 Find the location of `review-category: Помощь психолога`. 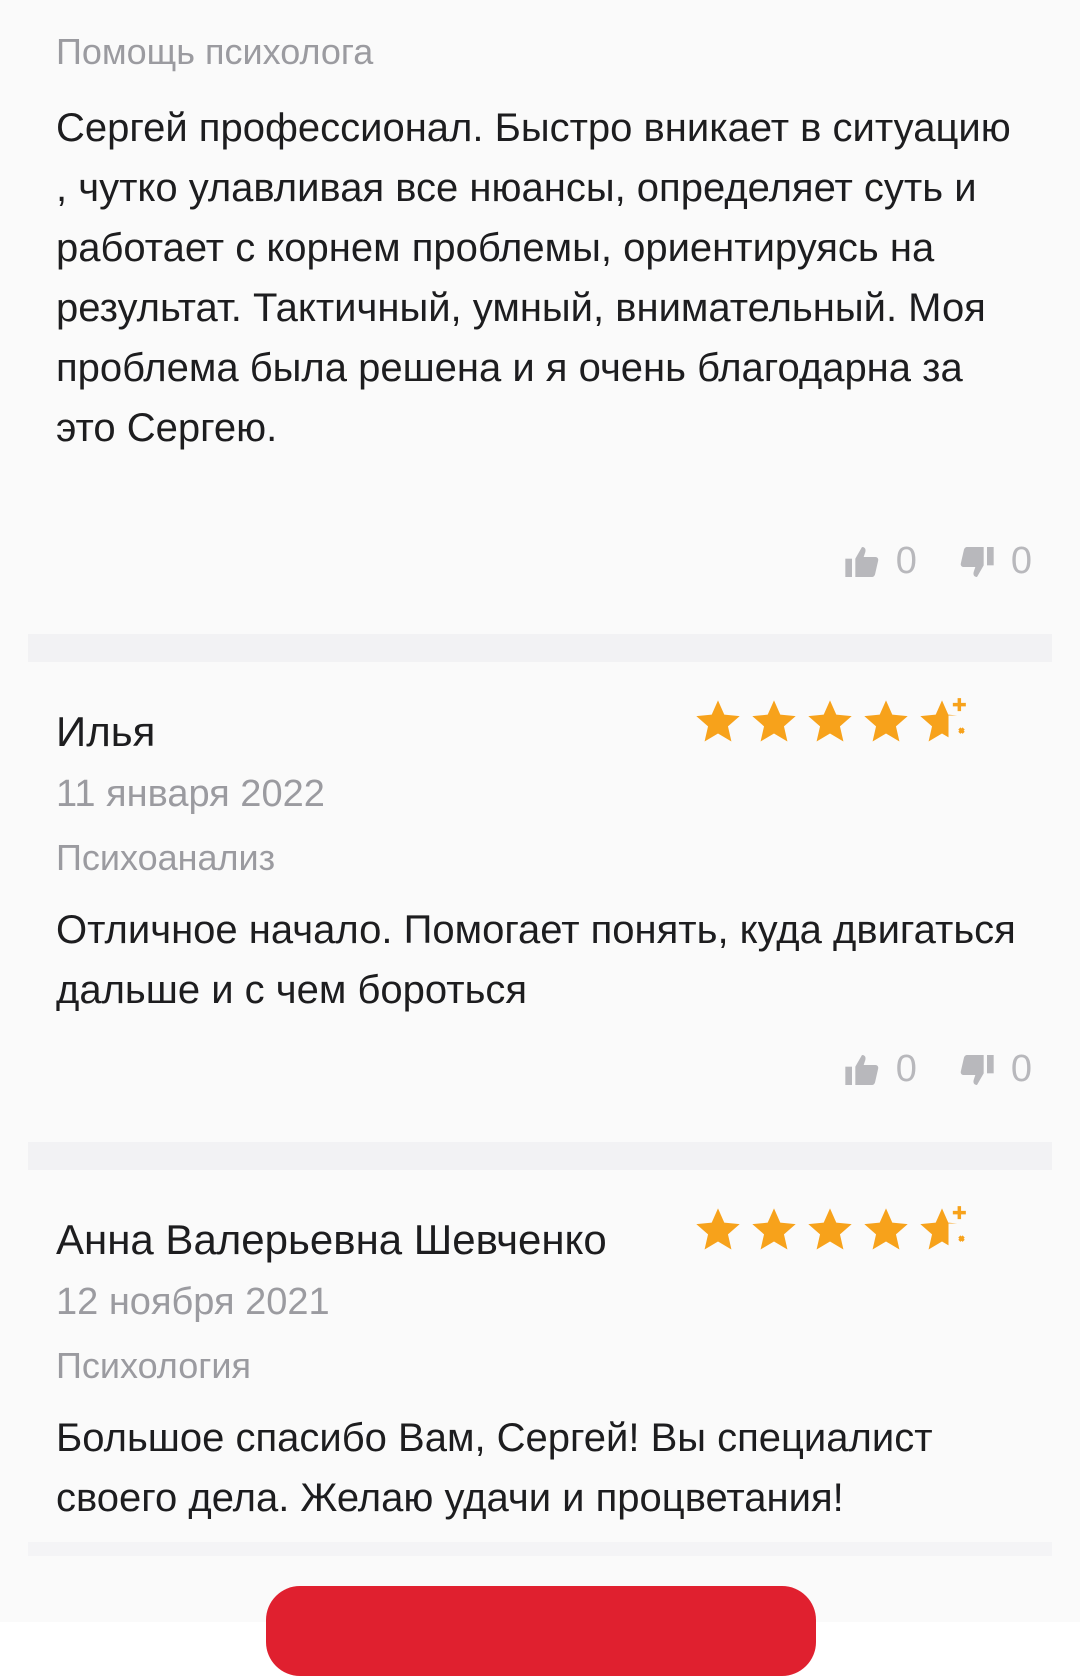

review-category: Помощь психолога is located at coordinates (215, 51).